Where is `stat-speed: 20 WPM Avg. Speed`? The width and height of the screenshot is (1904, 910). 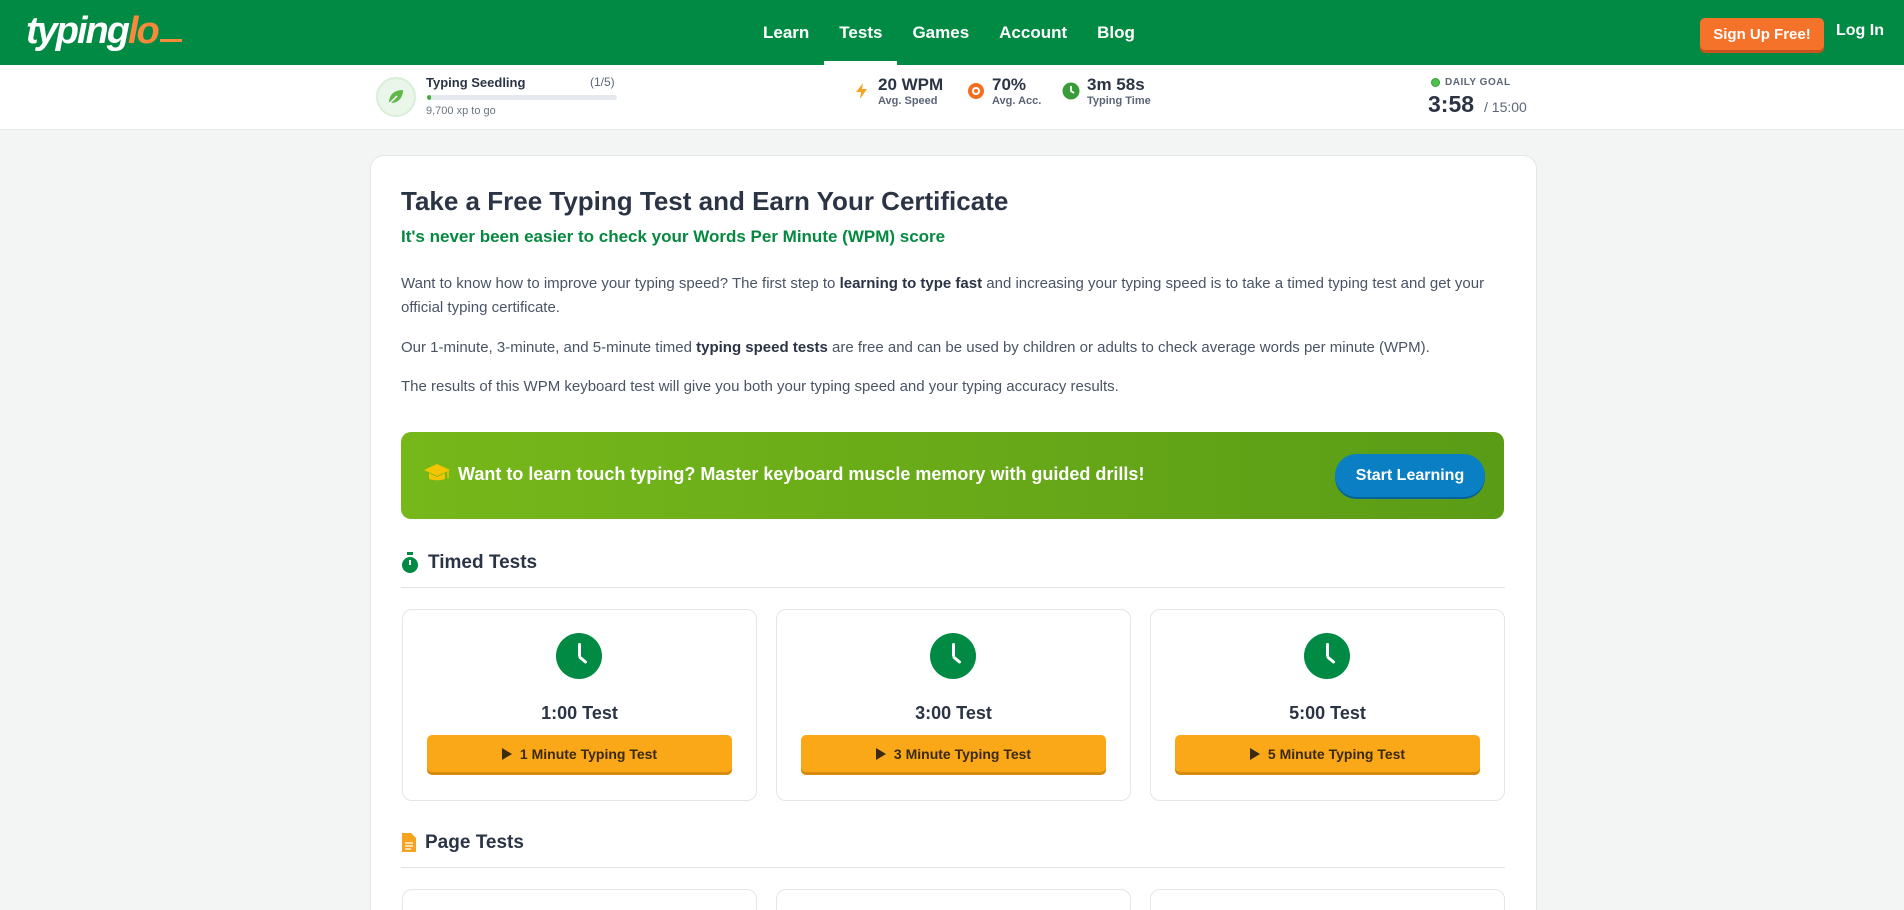
stat-speed: 20 WPM Avg. Speed is located at coordinates (898, 91).